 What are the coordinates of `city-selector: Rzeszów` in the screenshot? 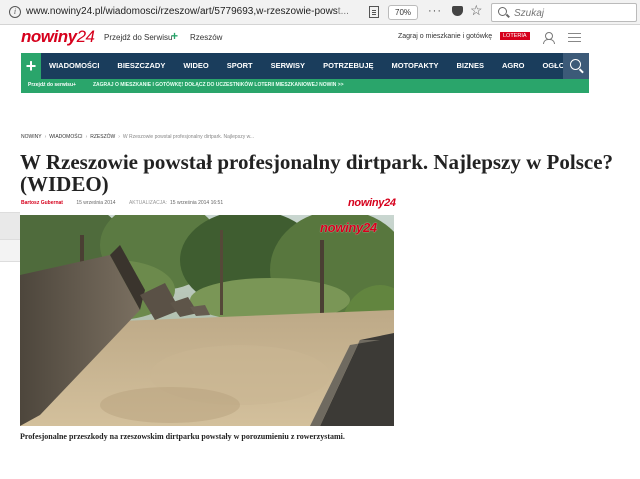 It's located at (206, 37).